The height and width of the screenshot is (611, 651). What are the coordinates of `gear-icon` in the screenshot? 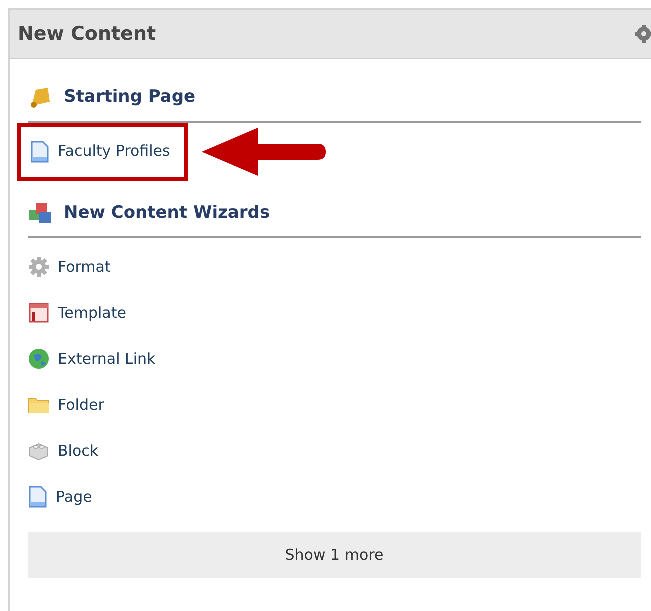 It's located at (39, 267).